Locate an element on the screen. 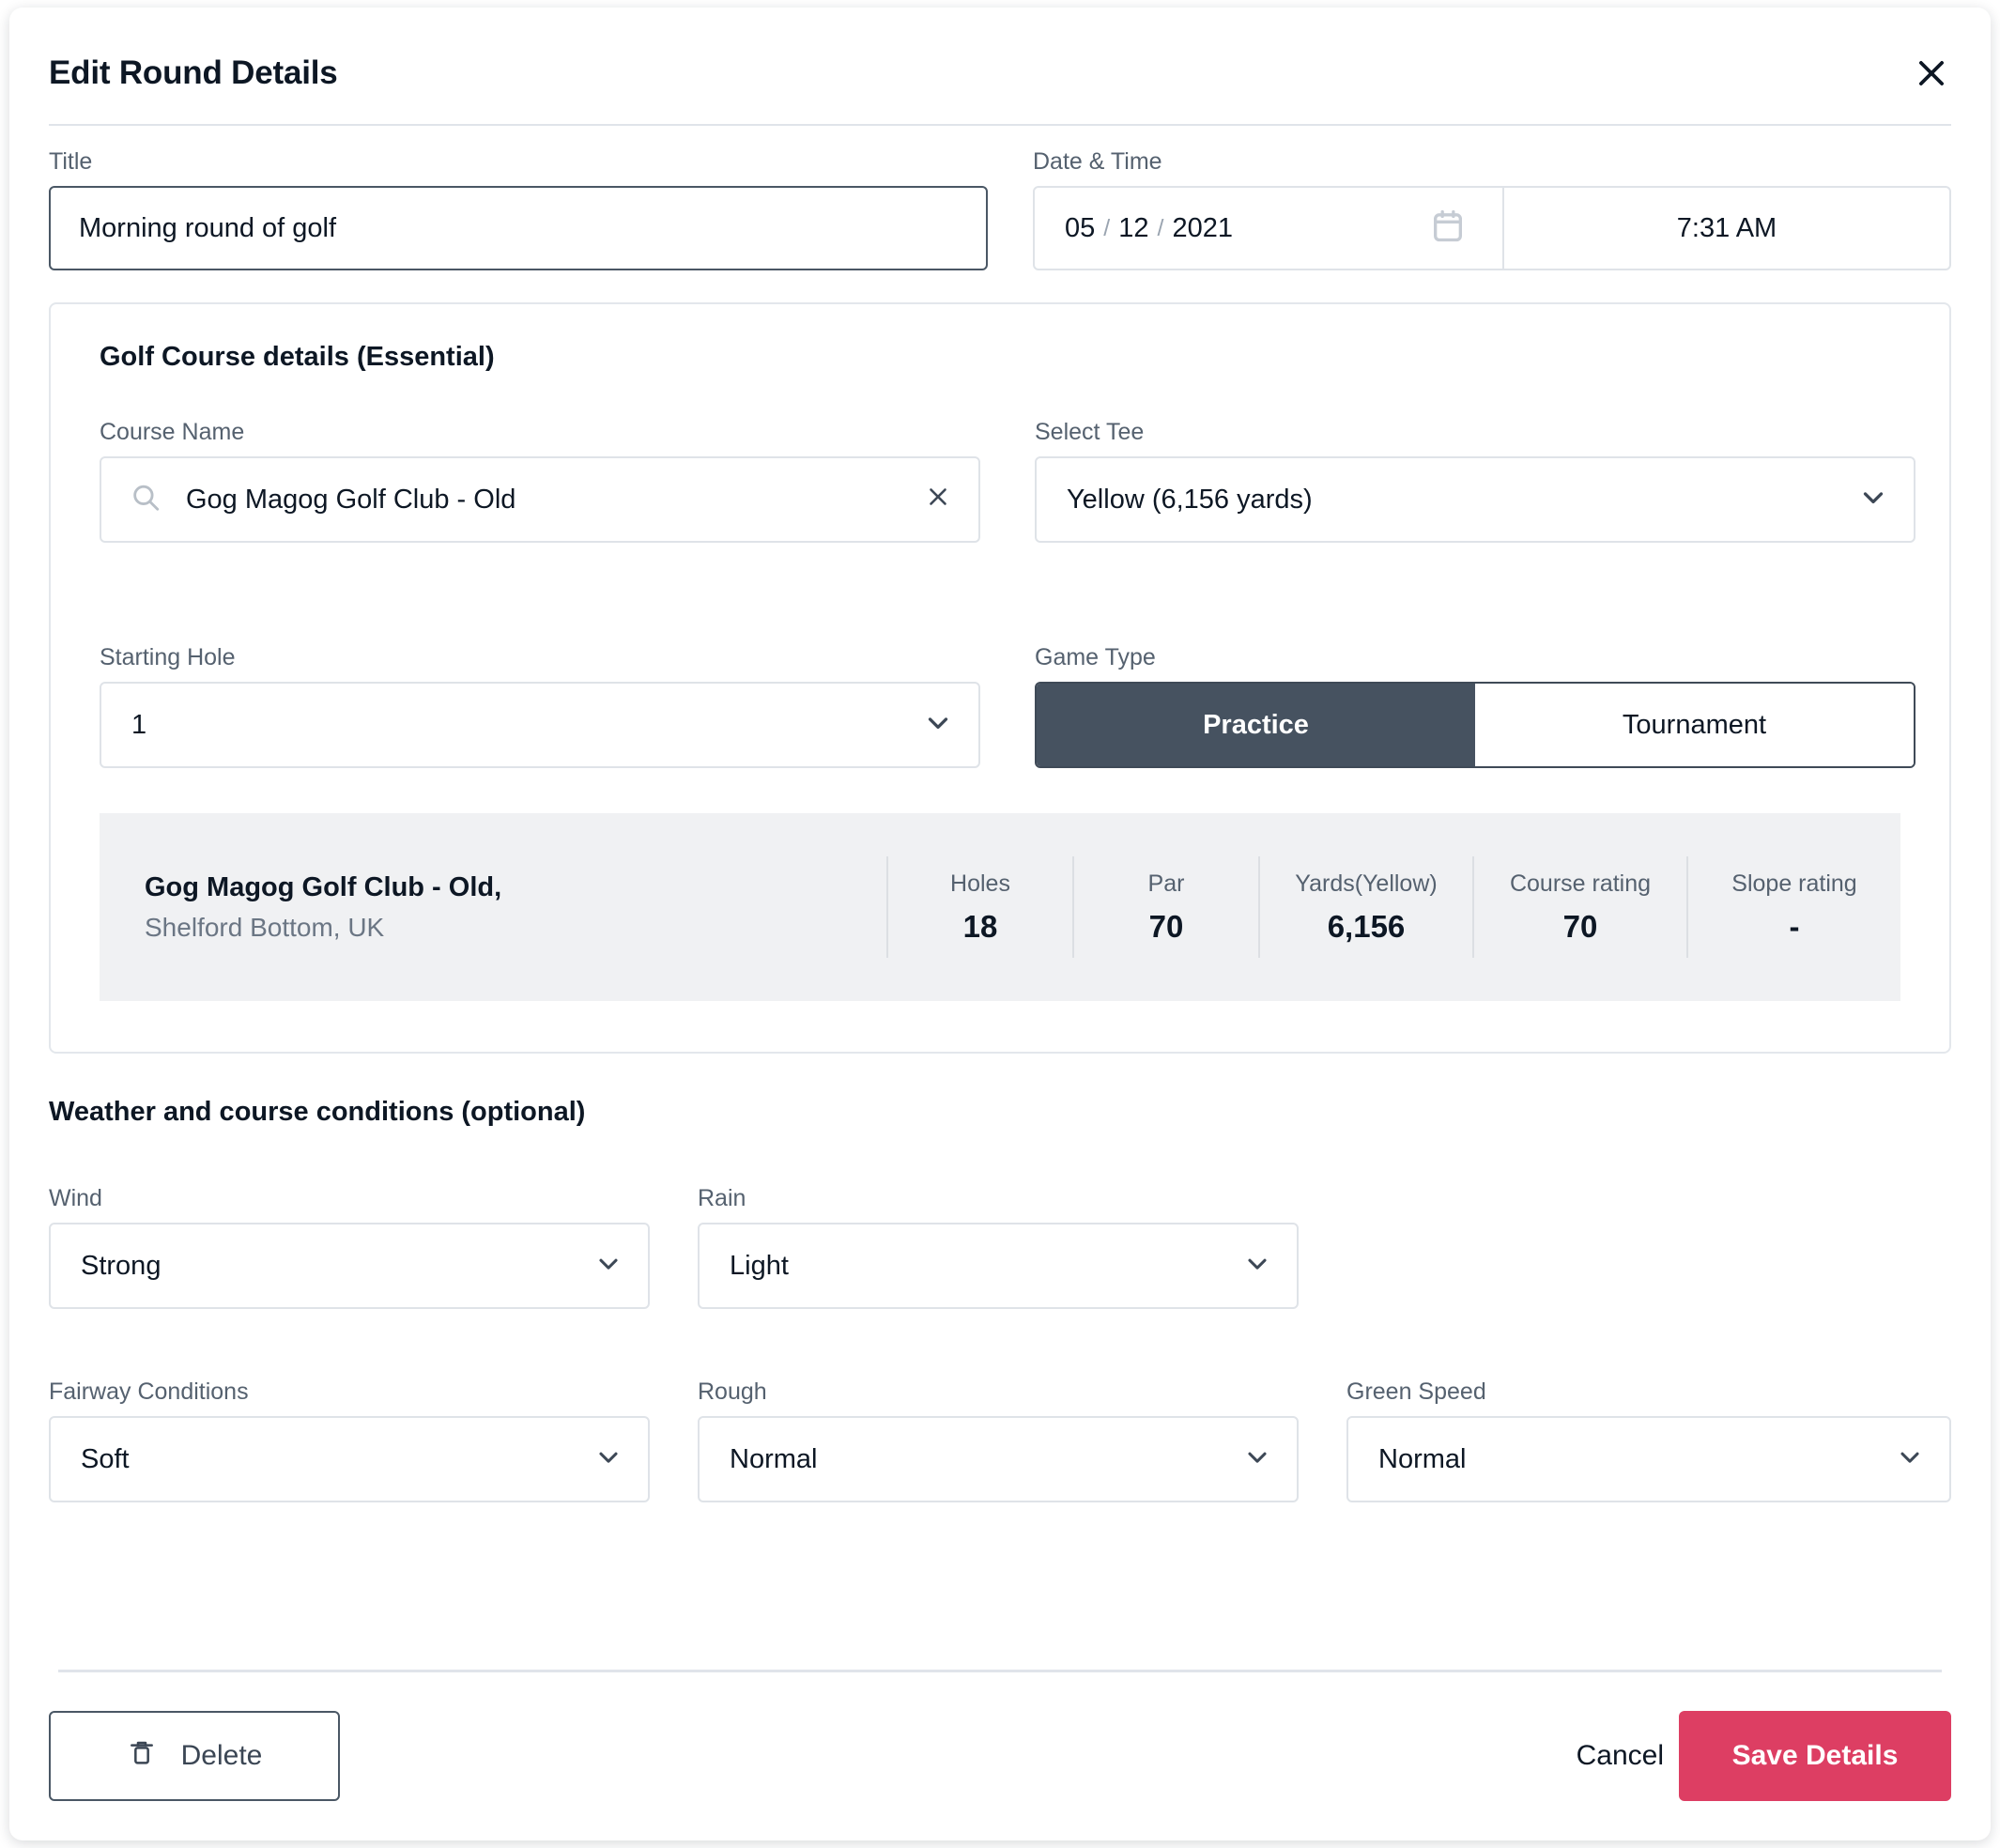 The image size is (2000, 1848). green-speed-dropdown: Normal is located at coordinates (1648, 1459).